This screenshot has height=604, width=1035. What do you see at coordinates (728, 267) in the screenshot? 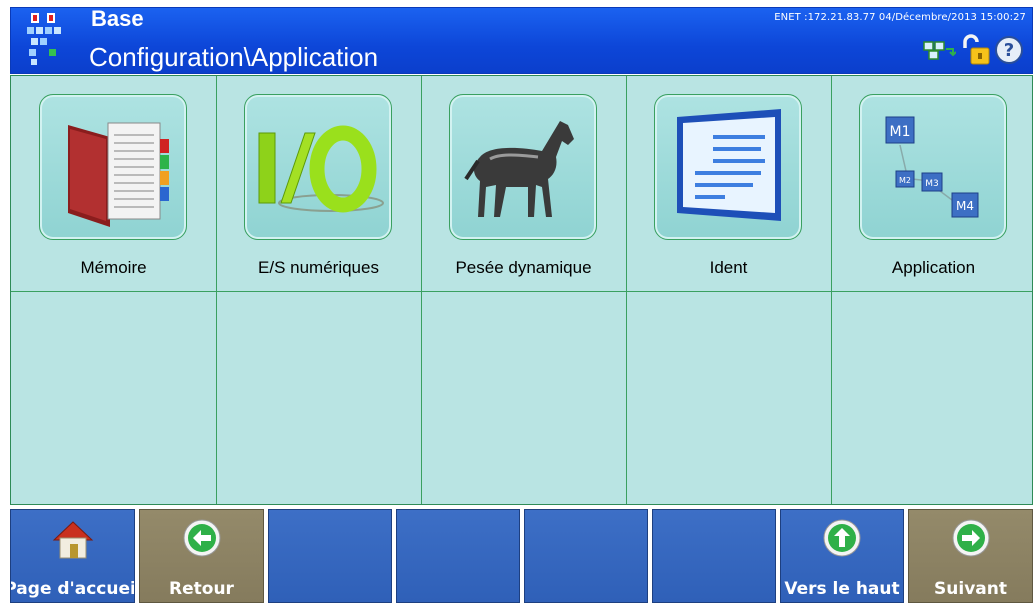
I see `tile-label: Ident` at bounding box center [728, 267].